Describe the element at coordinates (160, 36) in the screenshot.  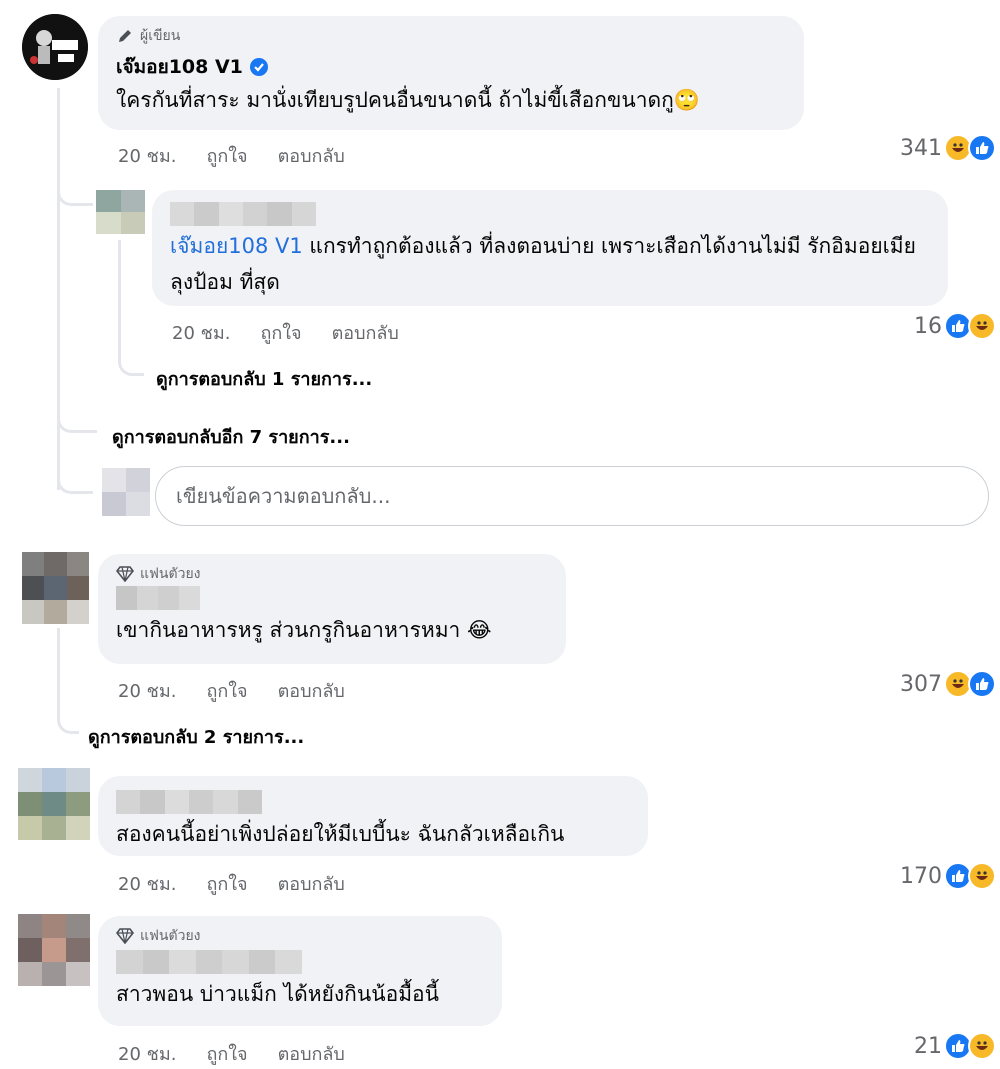
I see `badge-label: ผู้เขียน` at that location.